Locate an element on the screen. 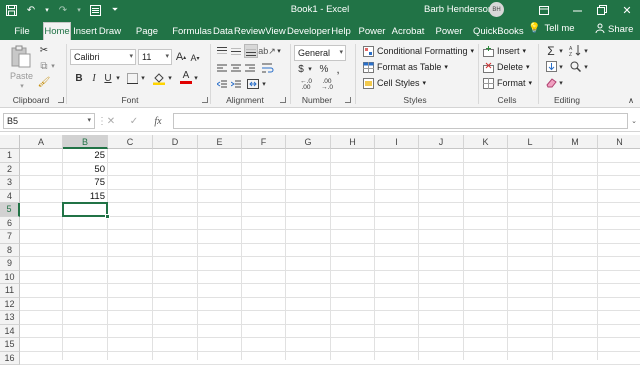 Image resolution: width=640 pixels, height=365 pixels. cut-icon: ✂ is located at coordinates (44, 50).